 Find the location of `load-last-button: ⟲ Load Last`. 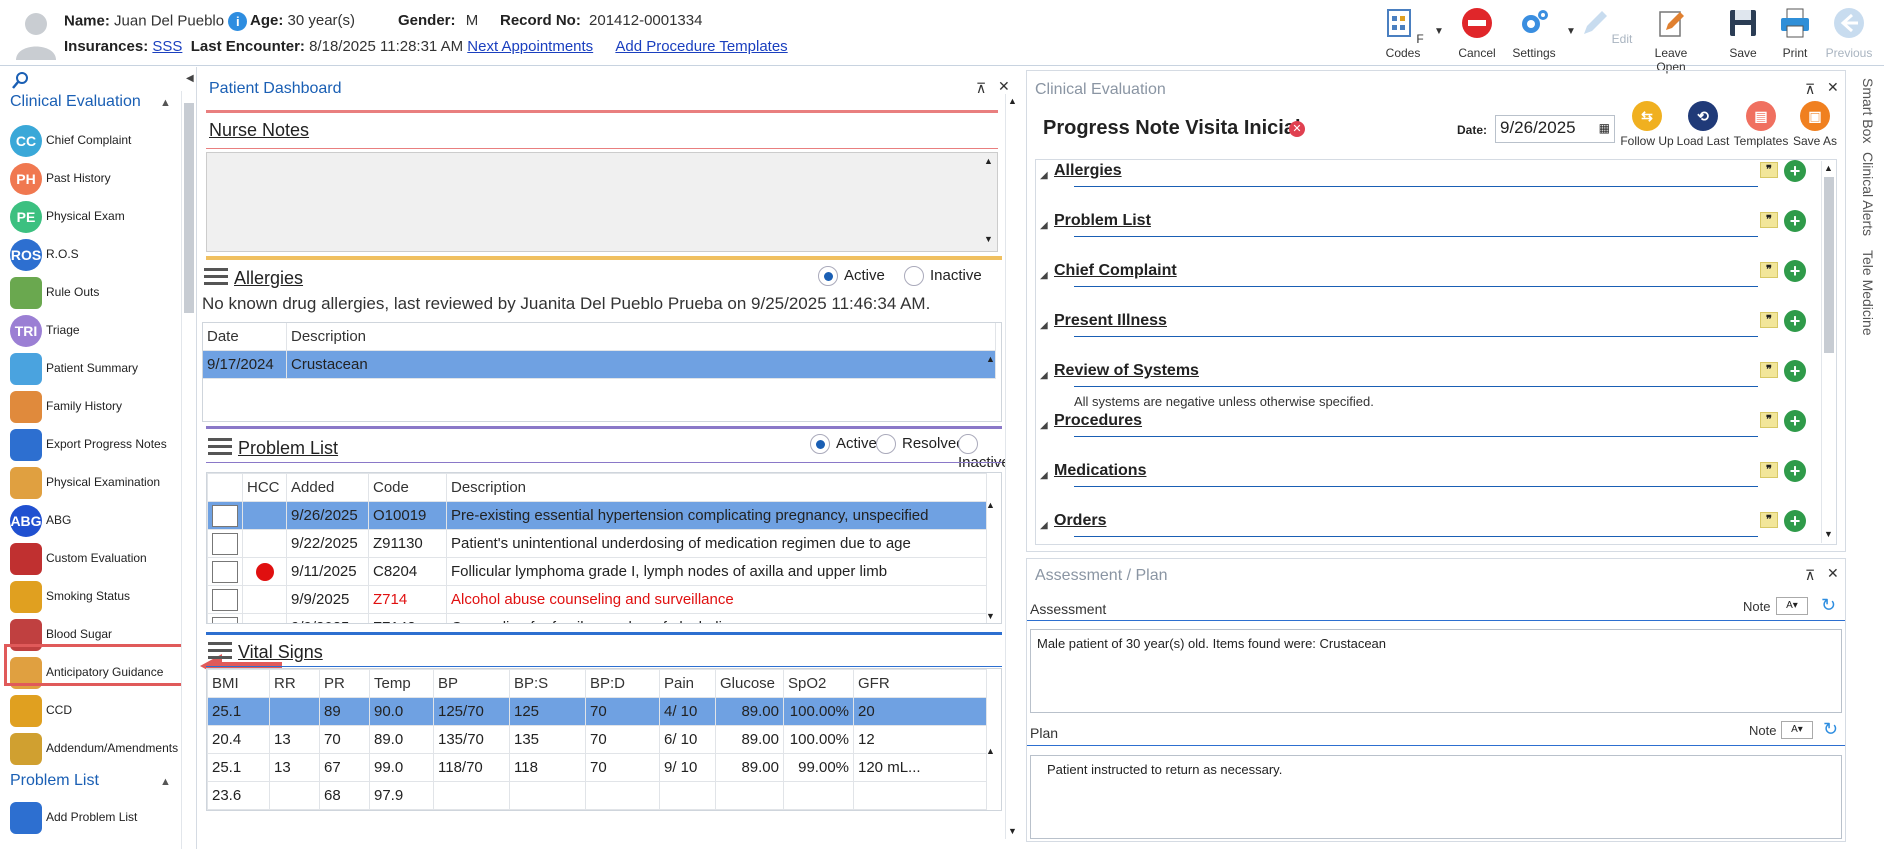

load-last-button: ⟲ Load Last is located at coordinates (1703, 124).